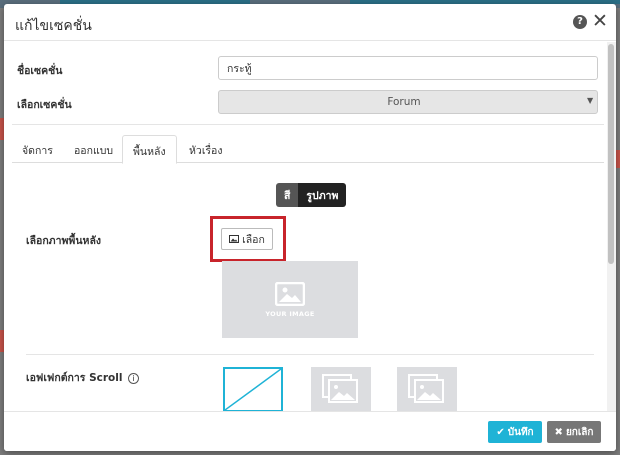 This screenshot has width=620, height=455. I want to click on modal-footer: ✔ บันทึก ✖ ยกเลิก, so click(310, 431).